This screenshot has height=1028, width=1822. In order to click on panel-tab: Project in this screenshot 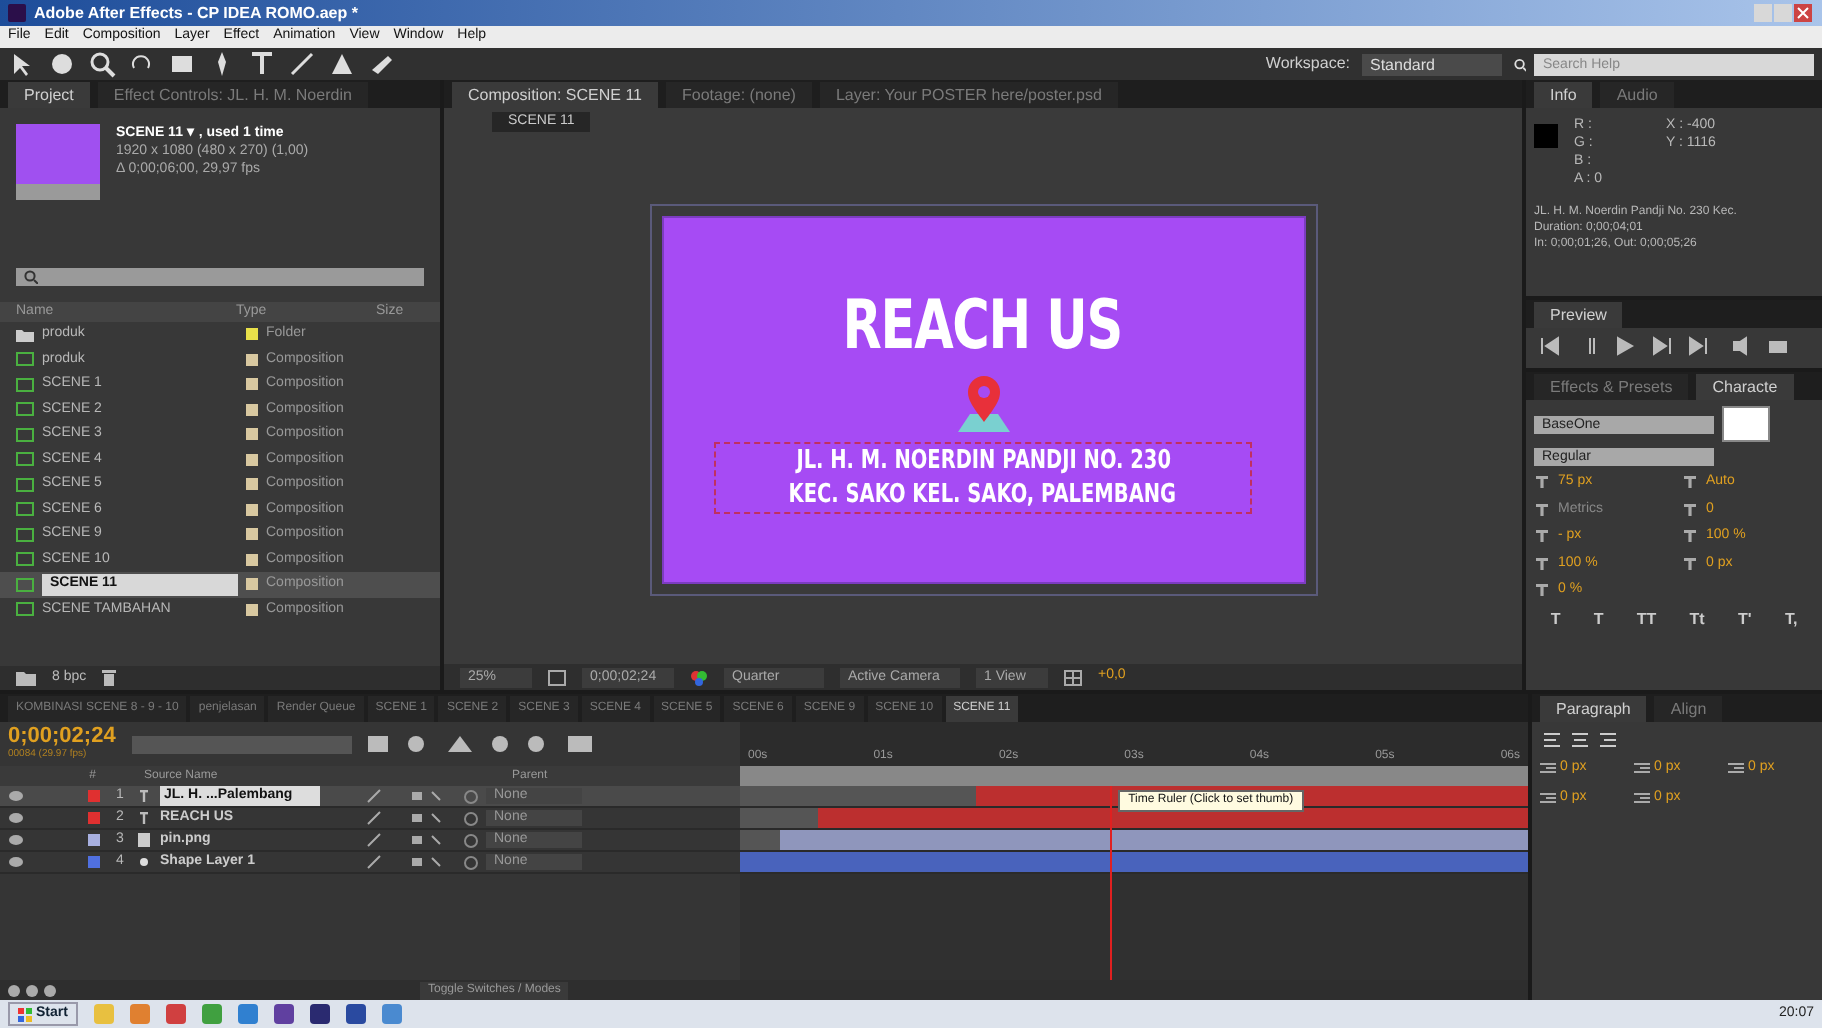, I will do `click(49, 95)`.